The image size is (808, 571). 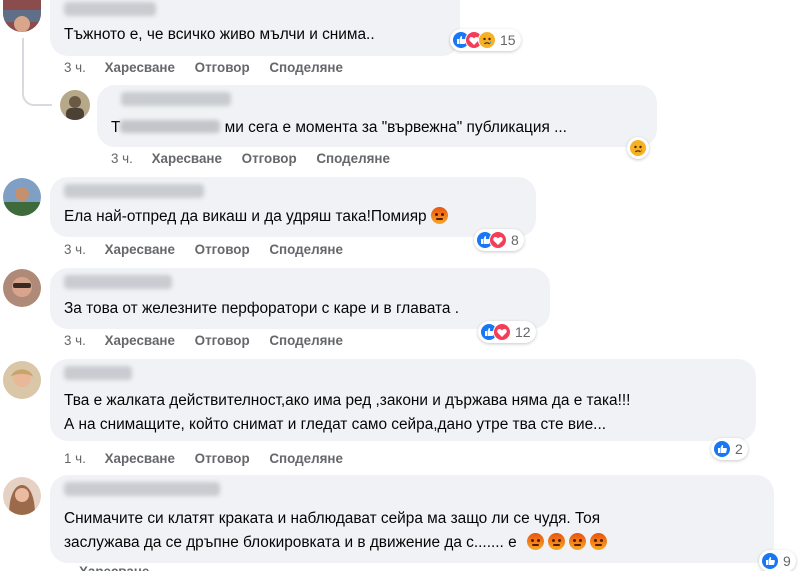 I want to click on comment-text-prefix: Т, so click(x=116, y=127).